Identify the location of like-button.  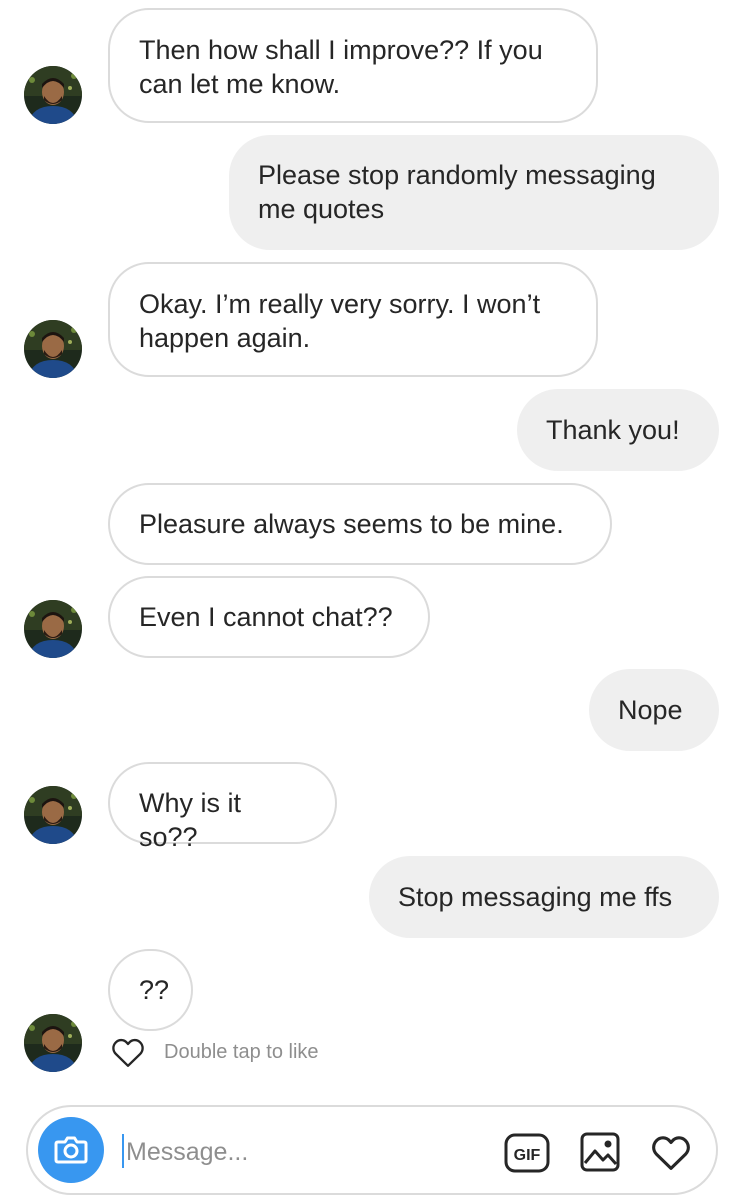
(671, 1154).